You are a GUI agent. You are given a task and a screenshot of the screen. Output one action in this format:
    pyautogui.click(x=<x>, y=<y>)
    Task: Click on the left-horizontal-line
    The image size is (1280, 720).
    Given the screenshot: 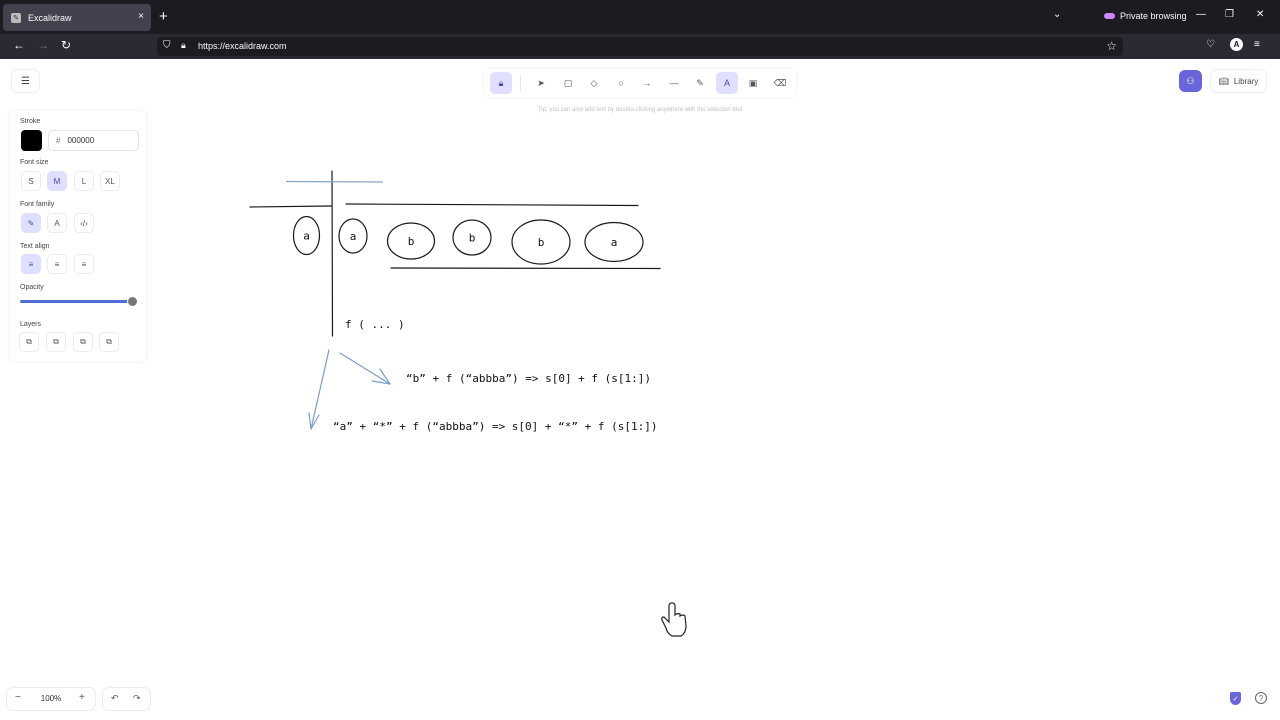 What is the action you would take?
    pyautogui.click(x=290, y=206)
    